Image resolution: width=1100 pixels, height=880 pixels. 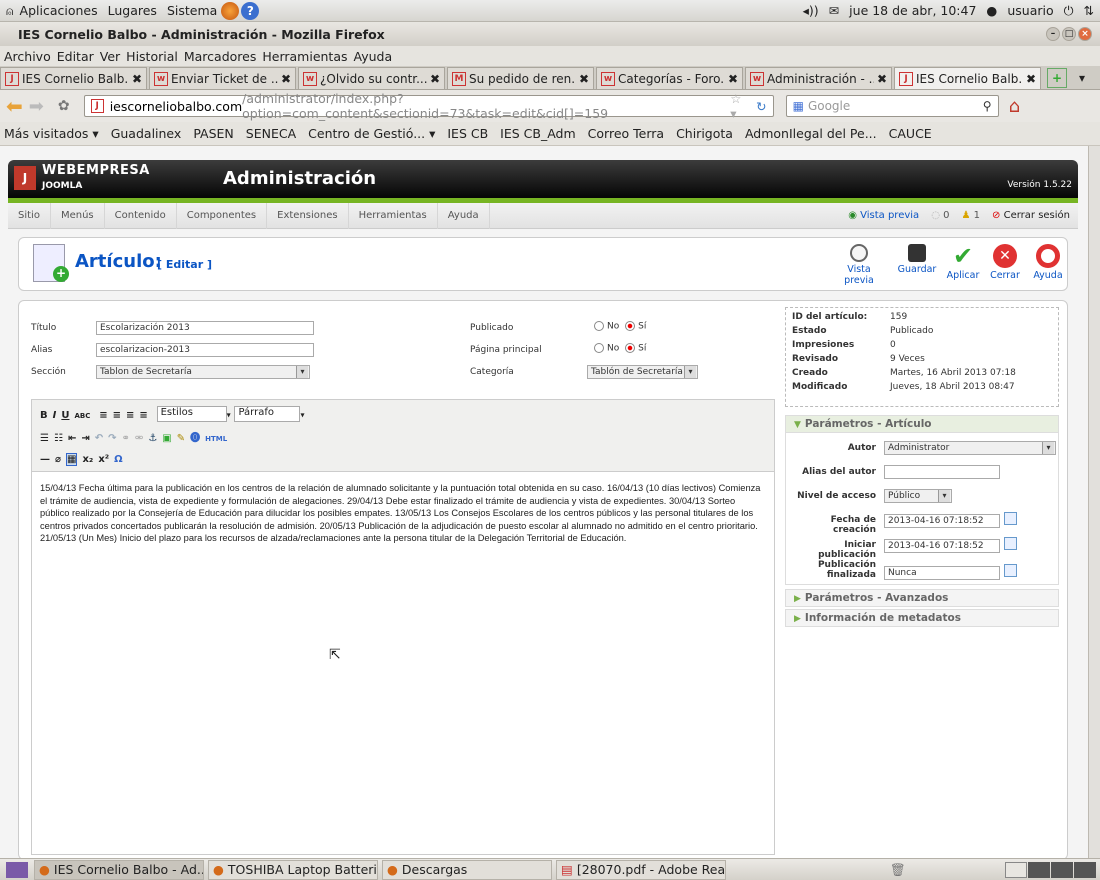 I want to click on preview-button: Vista previa, so click(x=859, y=265).